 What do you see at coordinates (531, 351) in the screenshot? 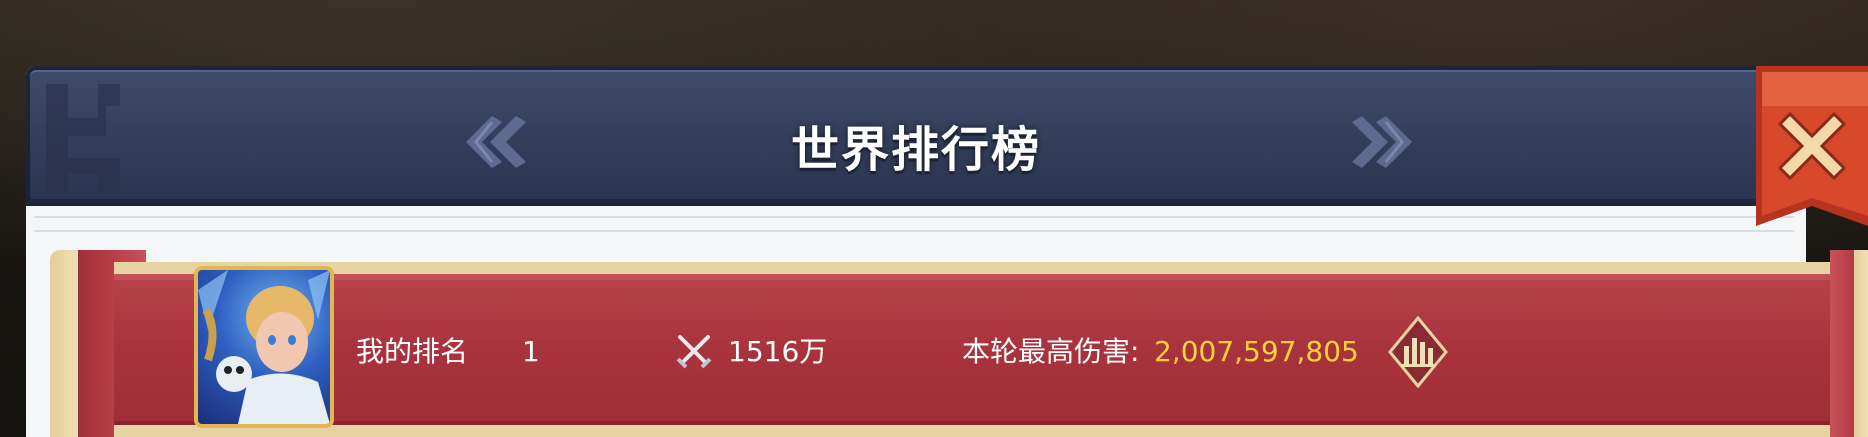
I see `my-rank-value: 1` at bounding box center [531, 351].